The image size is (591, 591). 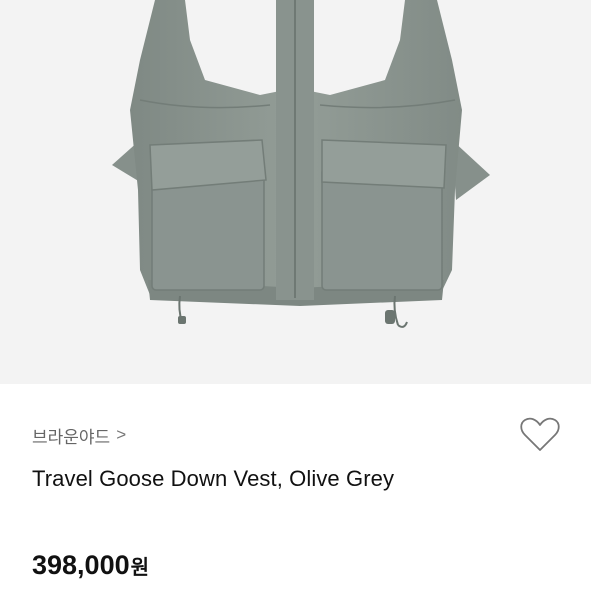 I want to click on price-amount: 398,000, so click(x=81, y=565).